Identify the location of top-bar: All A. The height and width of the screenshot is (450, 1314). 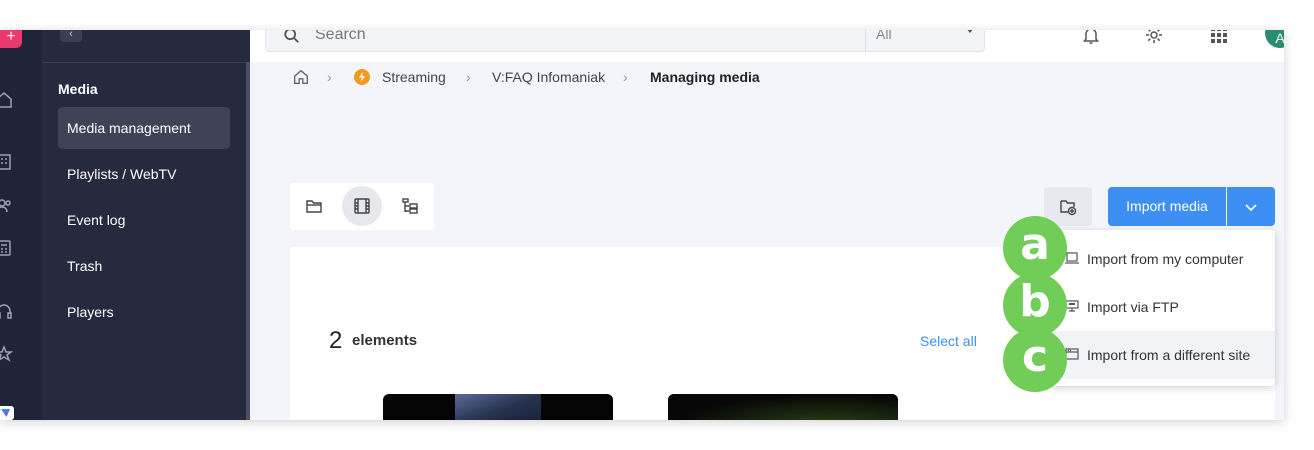
(767, 46).